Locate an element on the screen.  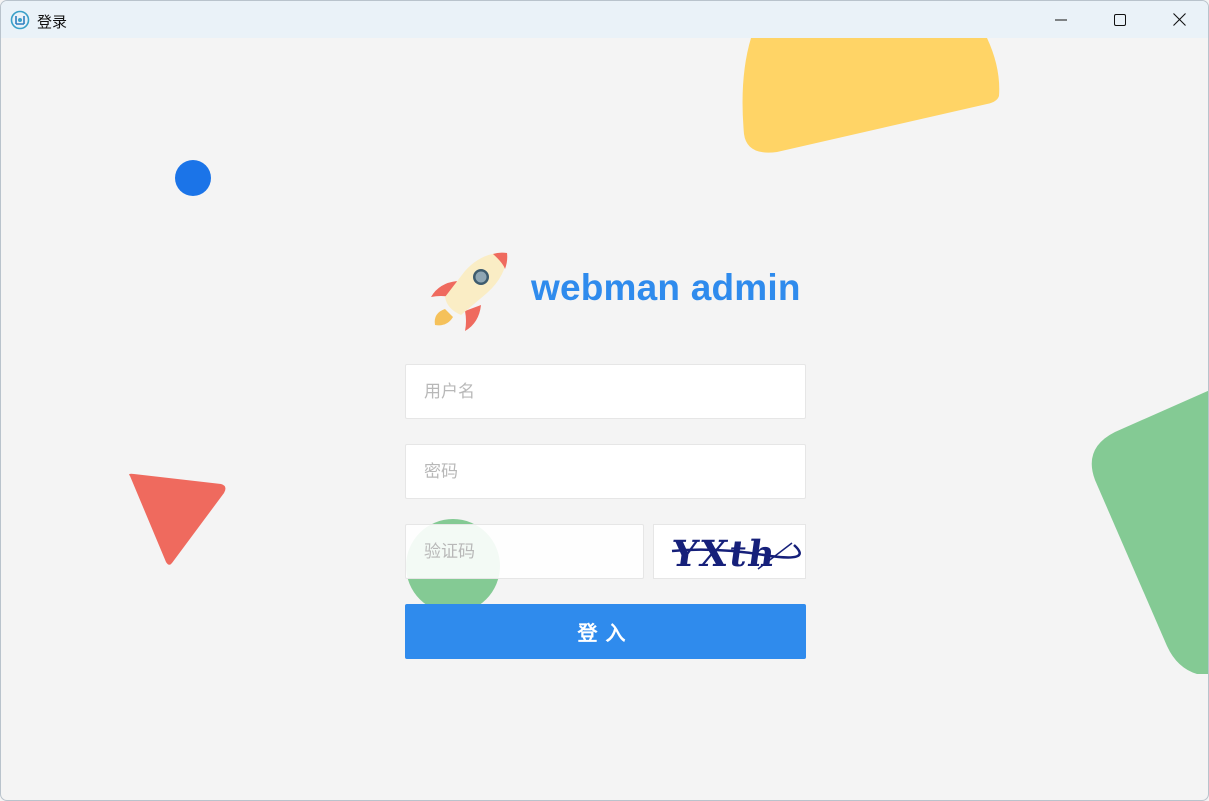
minimize-button is located at coordinates (1061, 19).